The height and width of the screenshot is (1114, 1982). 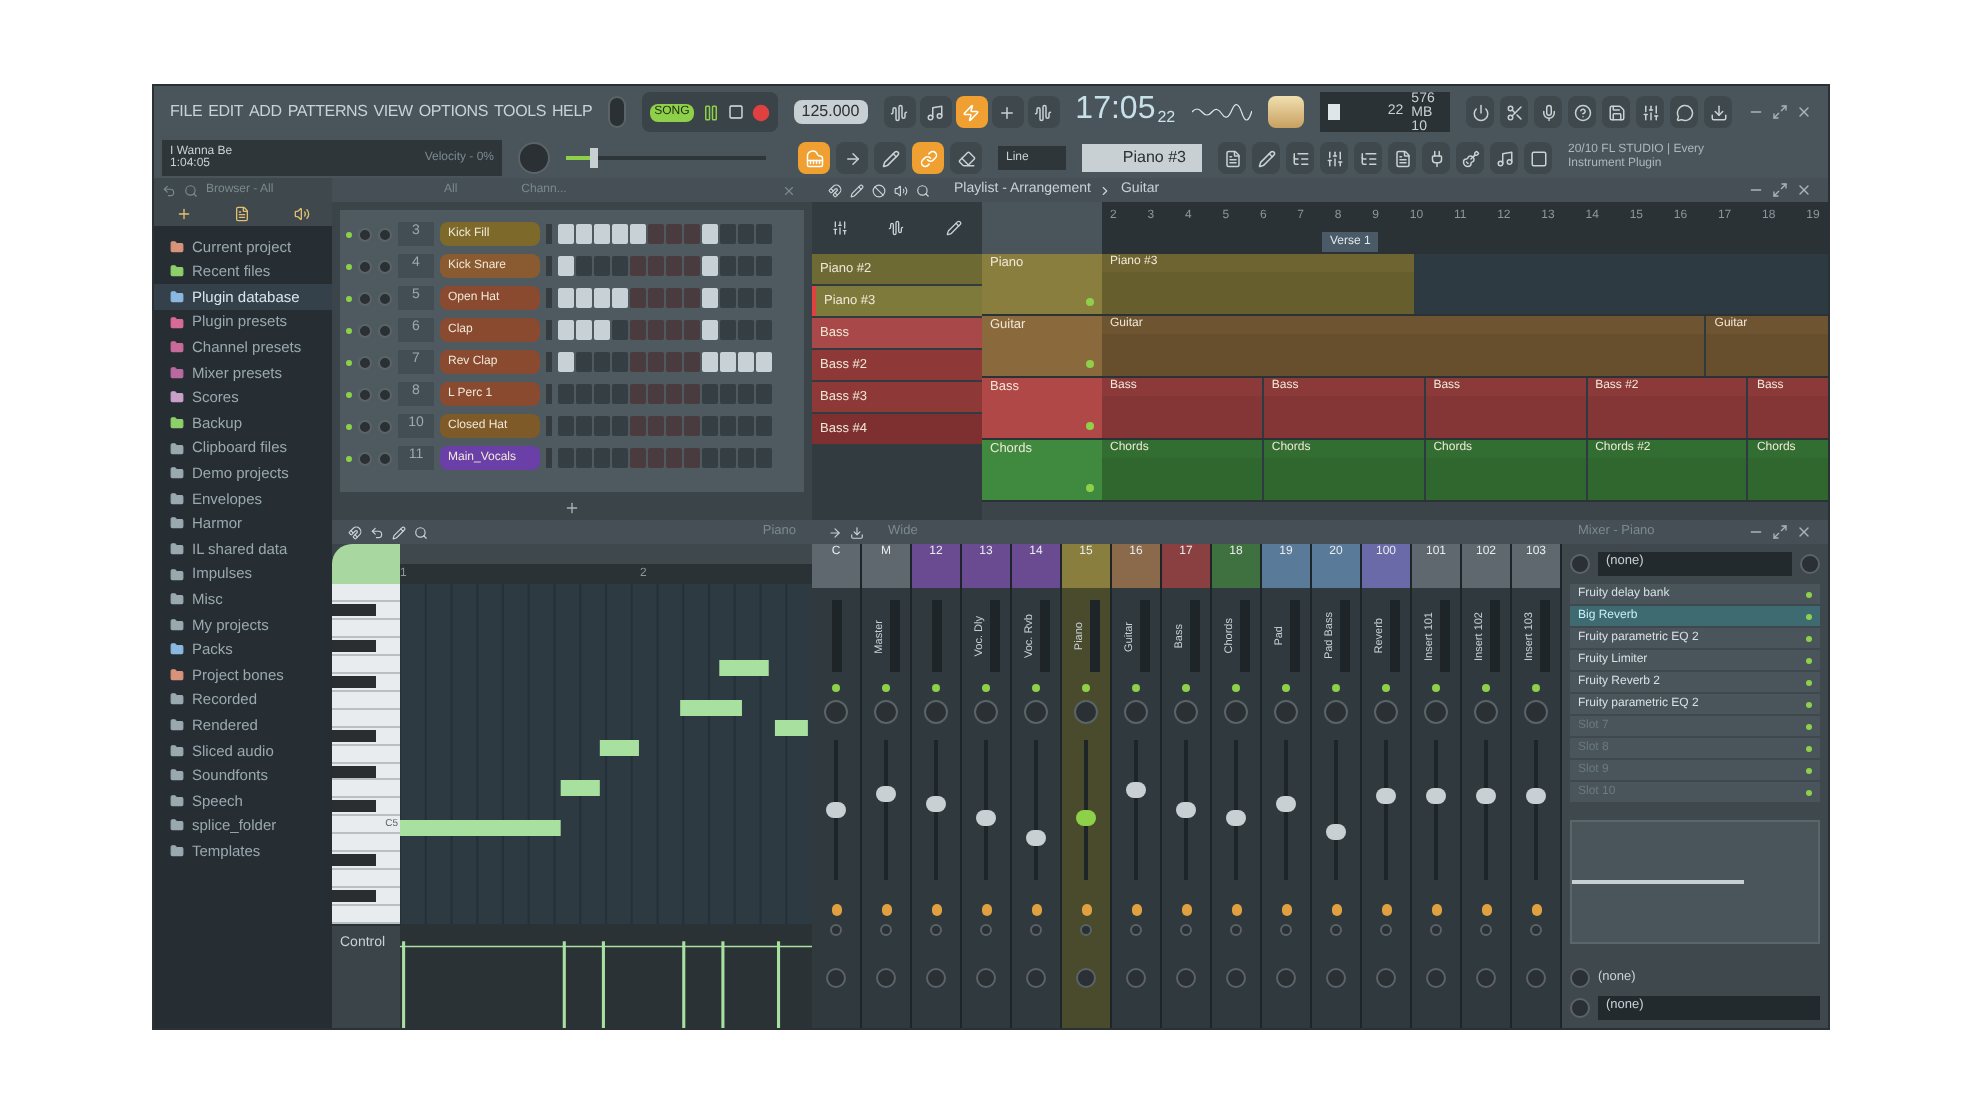 I want to click on menu-item: EDIT, so click(x=226, y=112).